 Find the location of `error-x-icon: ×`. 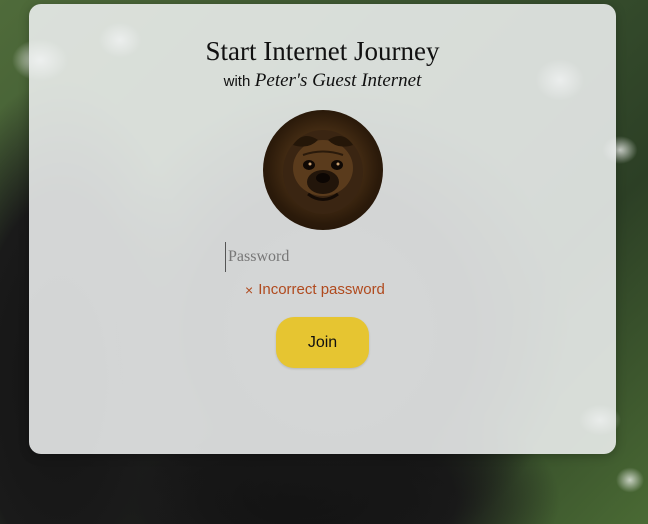

error-x-icon: × is located at coordinates (249, 289).